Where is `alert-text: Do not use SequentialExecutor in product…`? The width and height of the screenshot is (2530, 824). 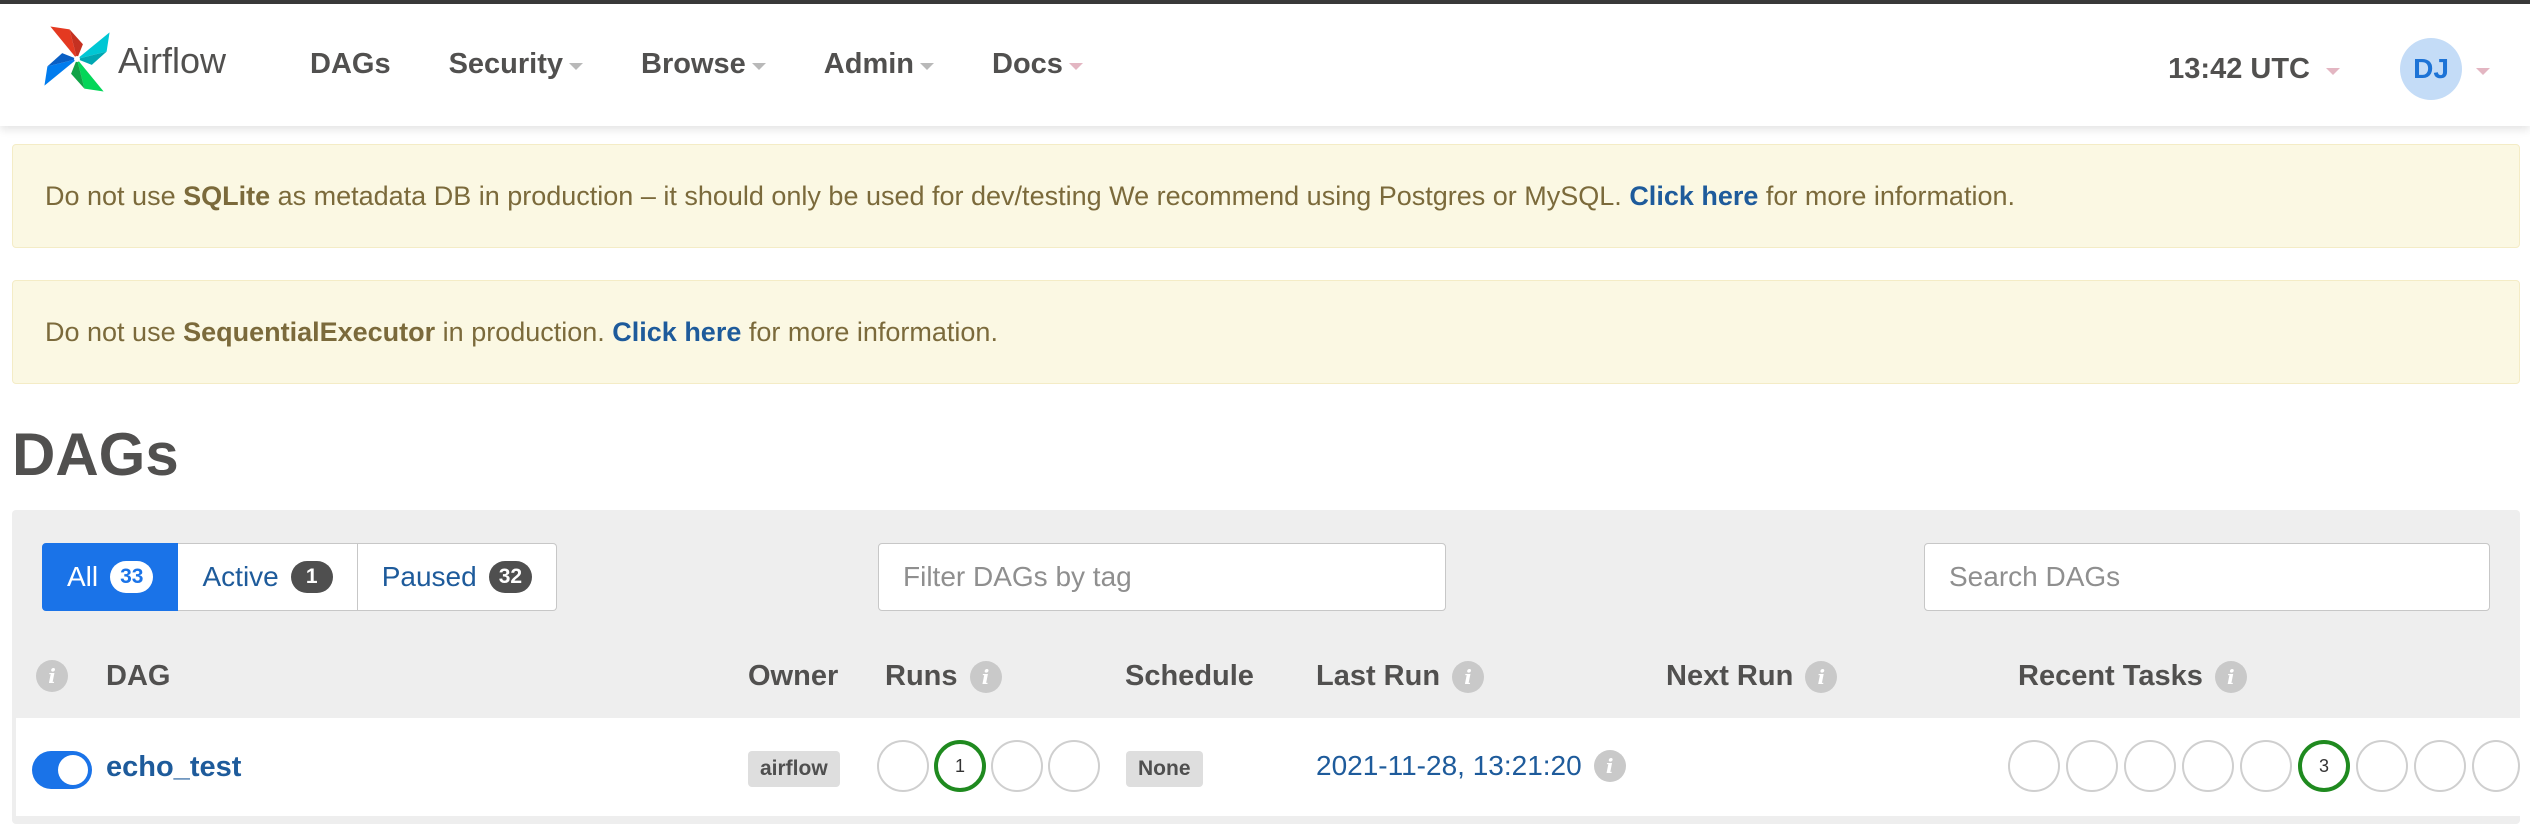 alert-text: Do not use SequentialExecutor in product… is located at coordinates (521, 331).